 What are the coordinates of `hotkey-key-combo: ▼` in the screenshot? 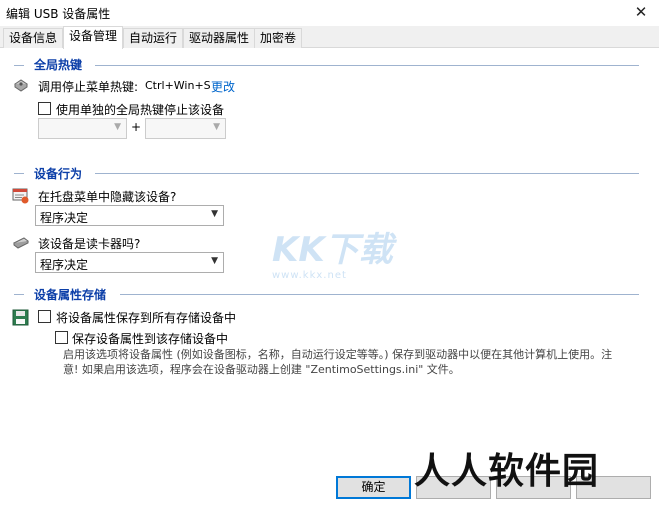 It's located at (185, 128).